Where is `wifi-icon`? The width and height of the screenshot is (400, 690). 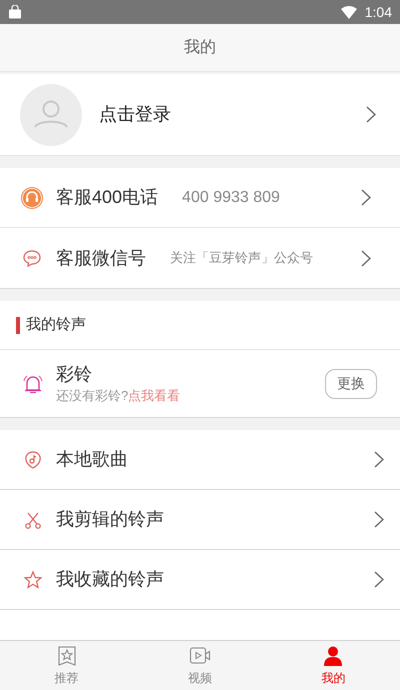 wifi-icon is located at coordinates (348, 12).